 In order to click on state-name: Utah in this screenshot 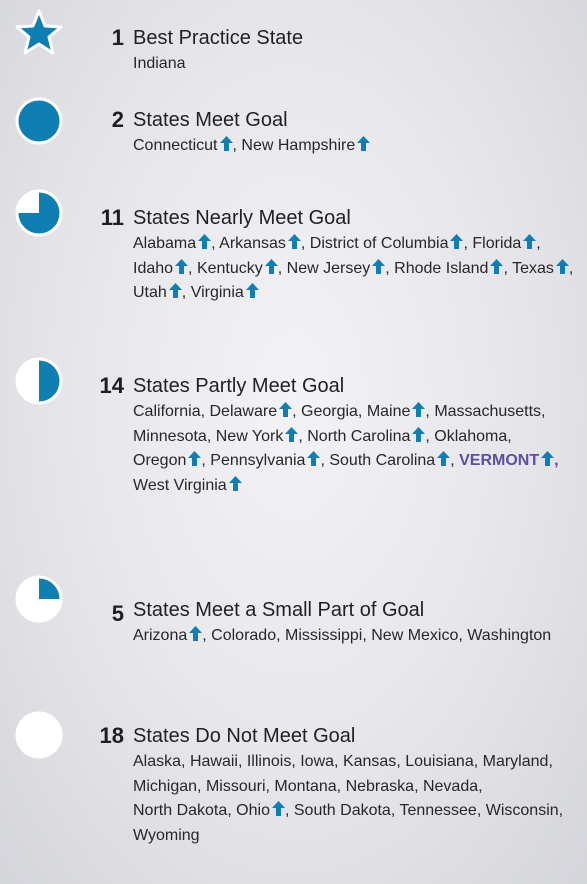, I will do `click(150, 292)`.